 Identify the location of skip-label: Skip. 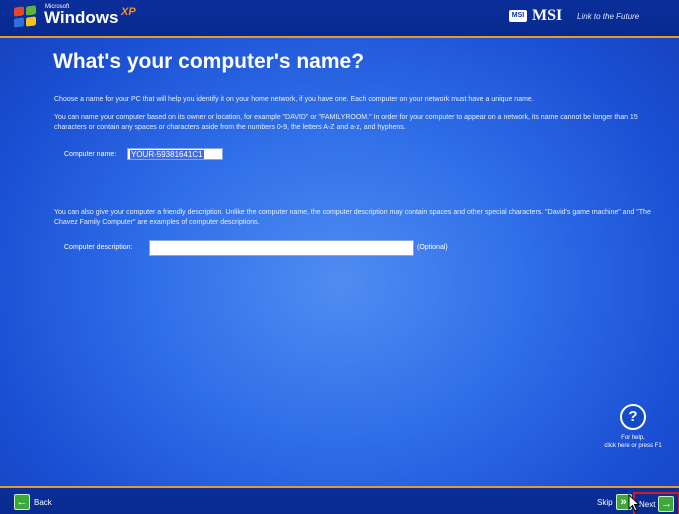
(605, 502).